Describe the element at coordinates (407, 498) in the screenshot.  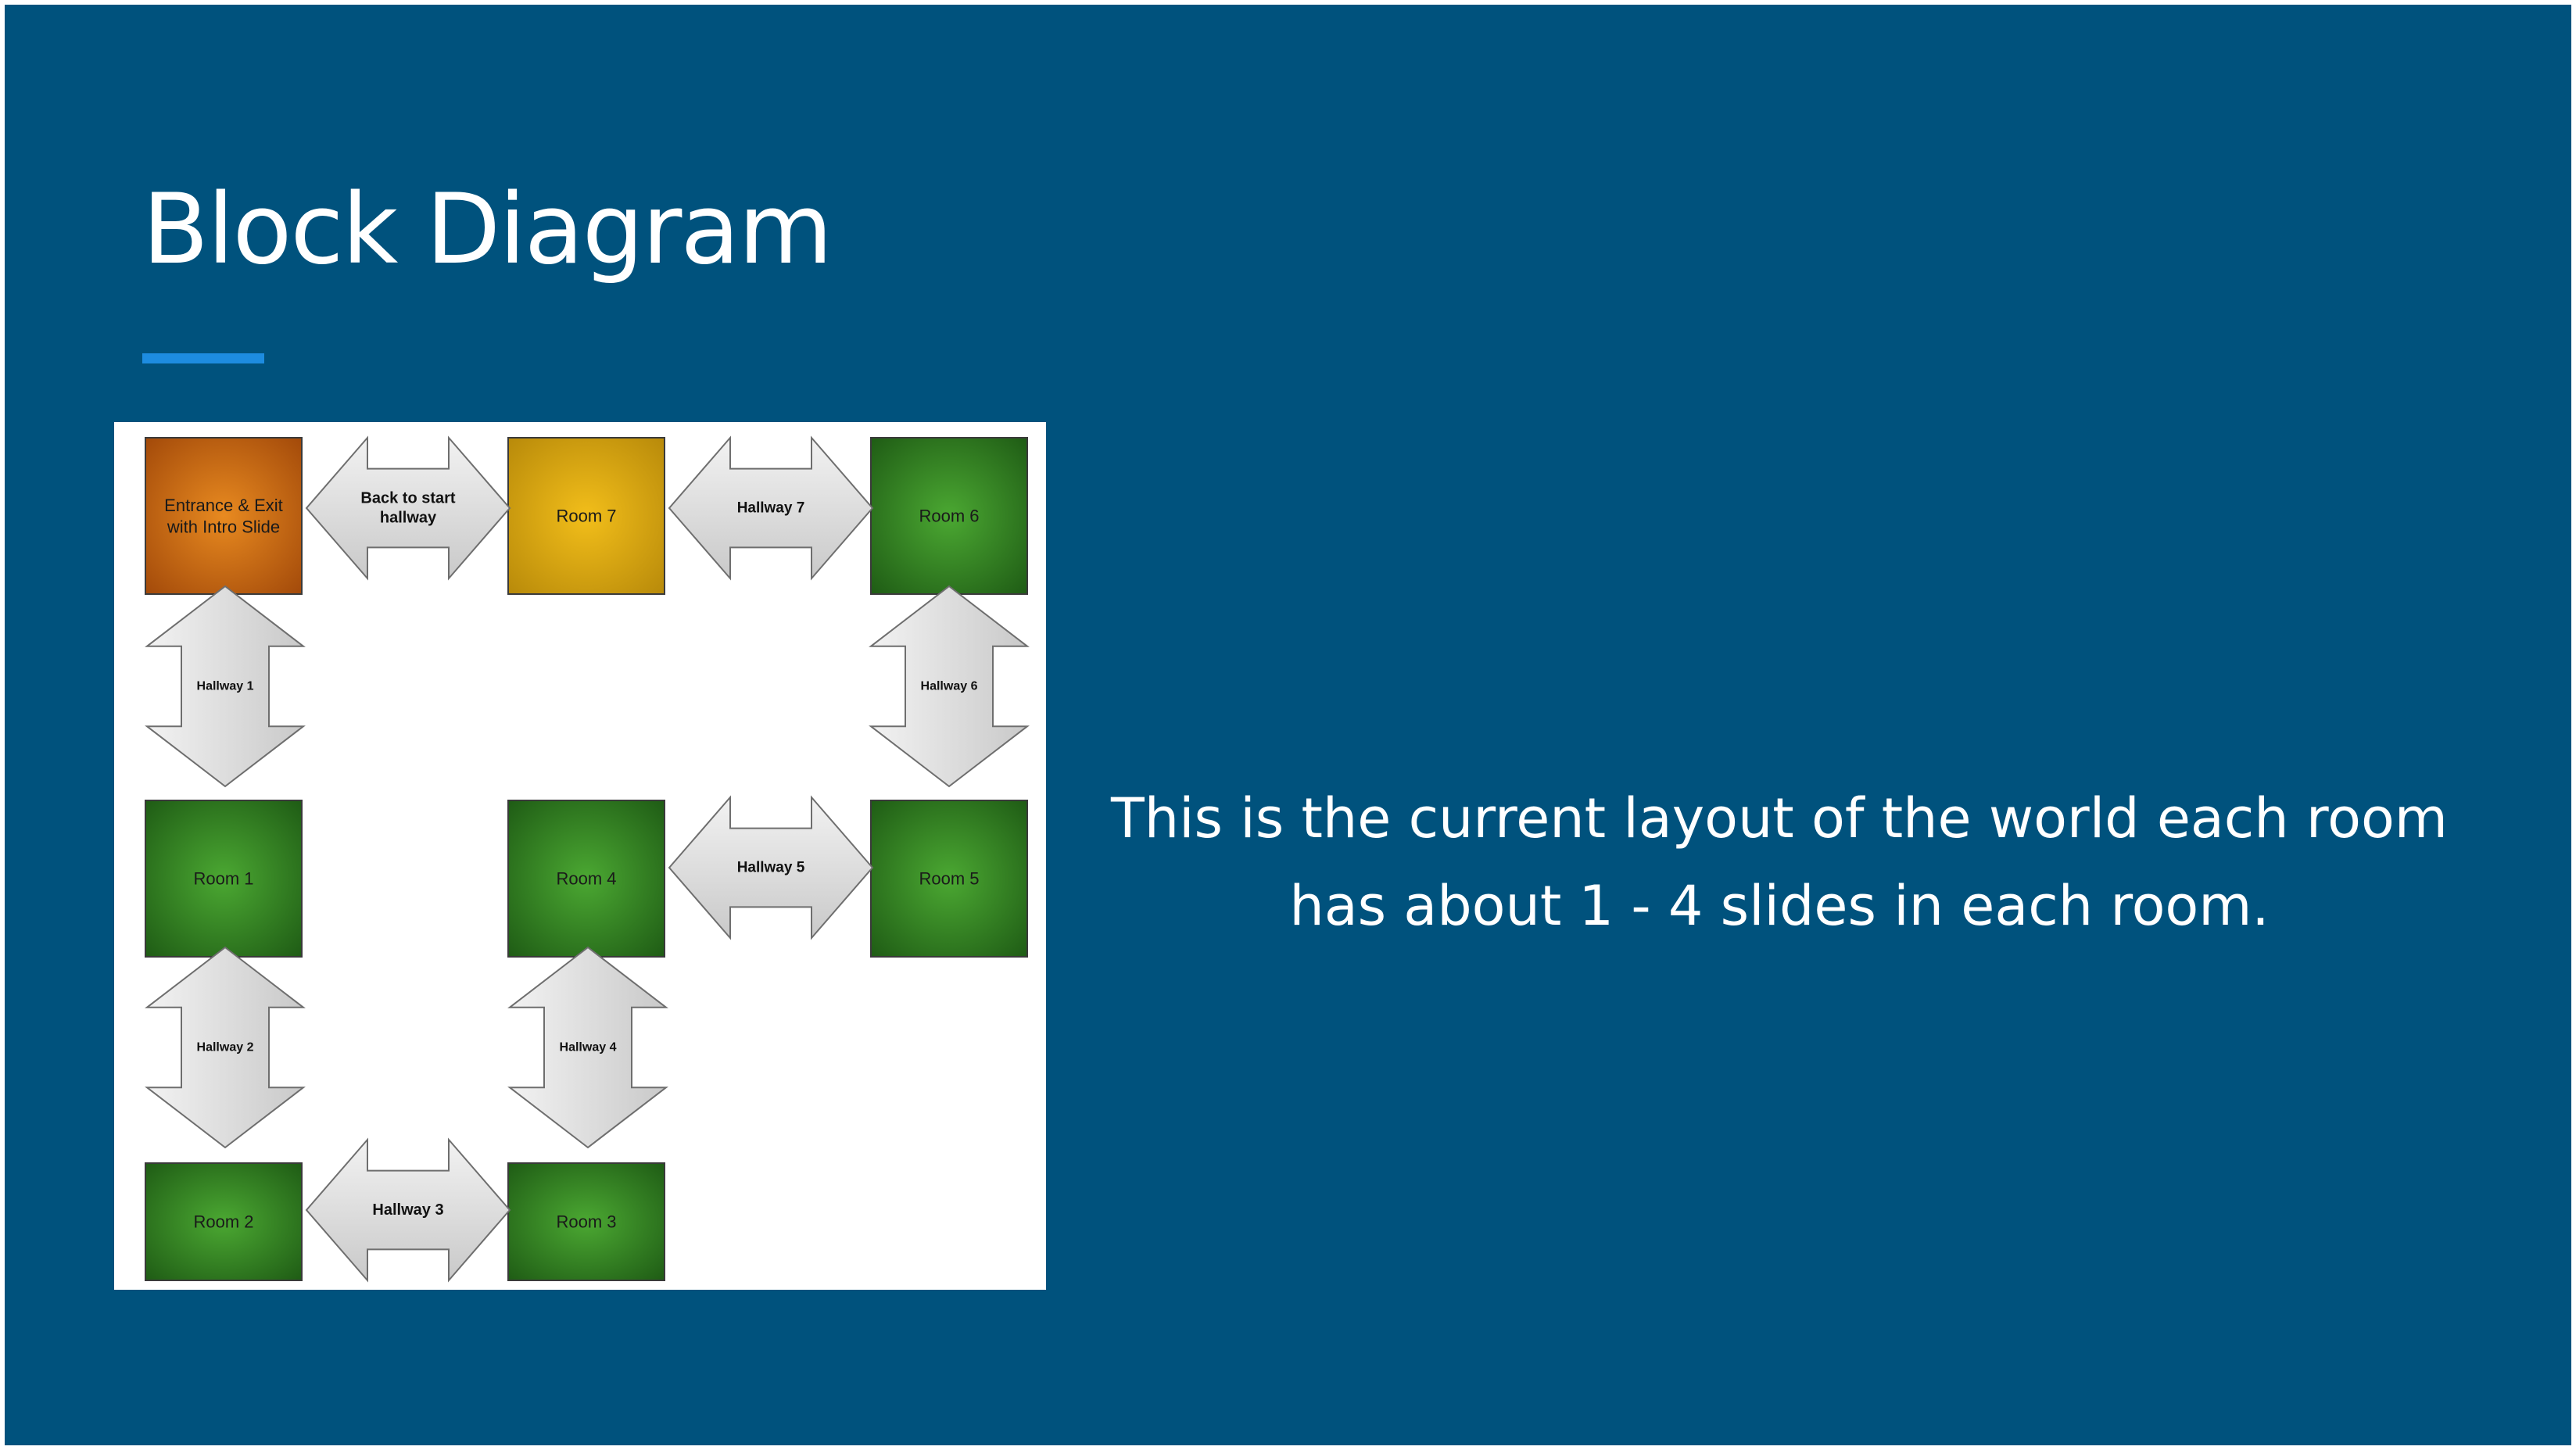
I see `hallway-label: Back to start` at that location.